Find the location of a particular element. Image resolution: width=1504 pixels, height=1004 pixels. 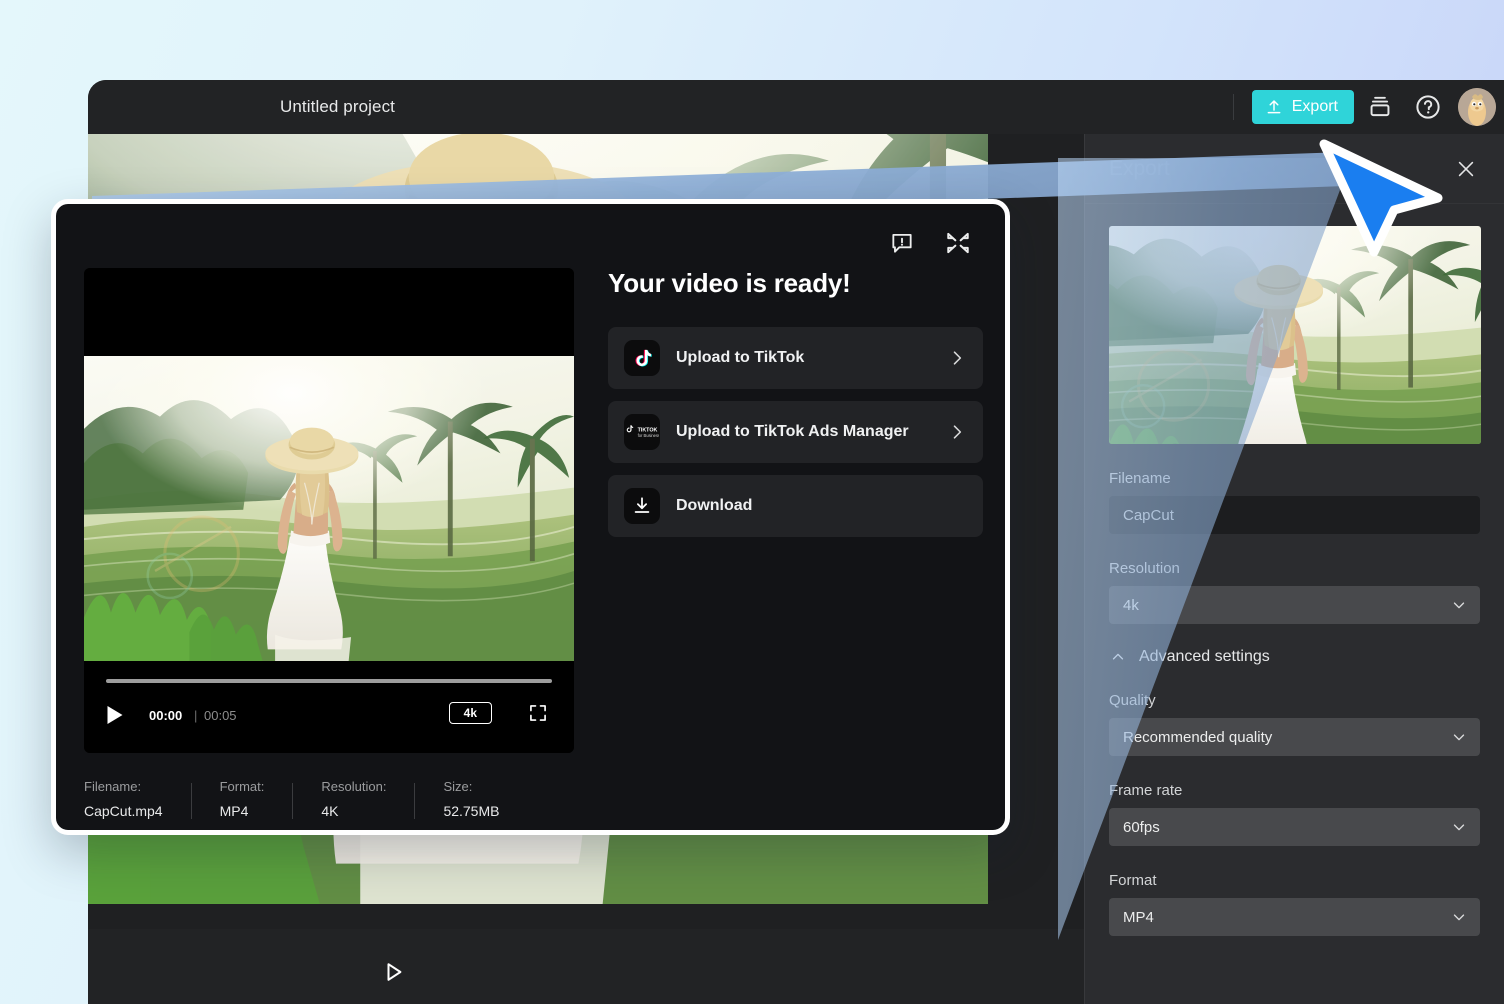

resolution-value: 4k is located at coordinates (1131, 605).